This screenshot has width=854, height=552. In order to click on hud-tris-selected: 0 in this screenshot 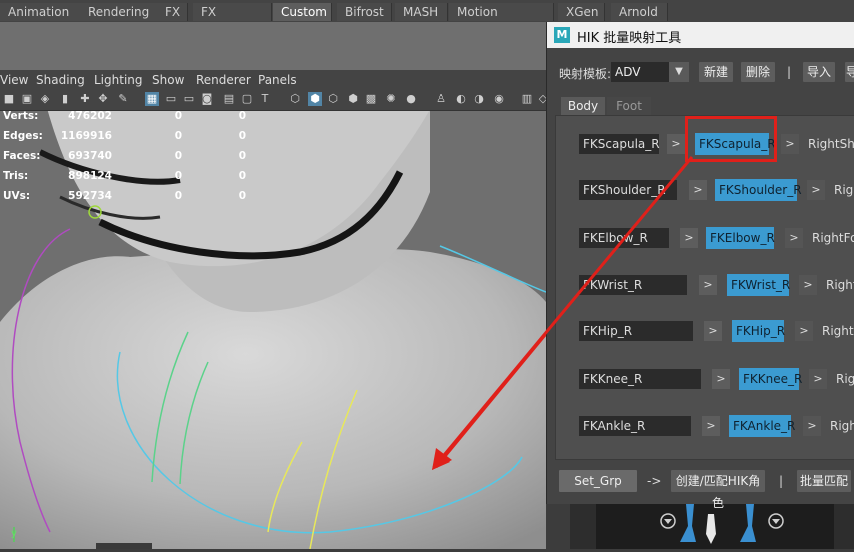, I will do `click(178, 176)`.